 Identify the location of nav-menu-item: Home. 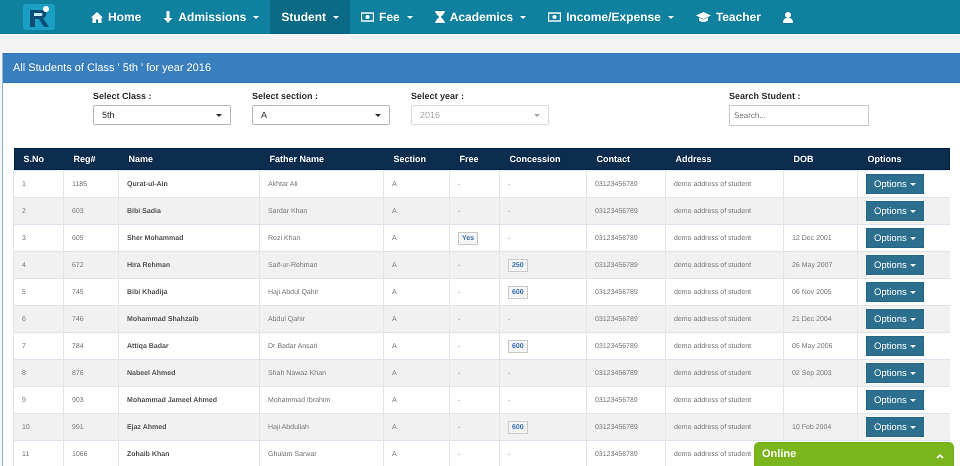
(116, 17).